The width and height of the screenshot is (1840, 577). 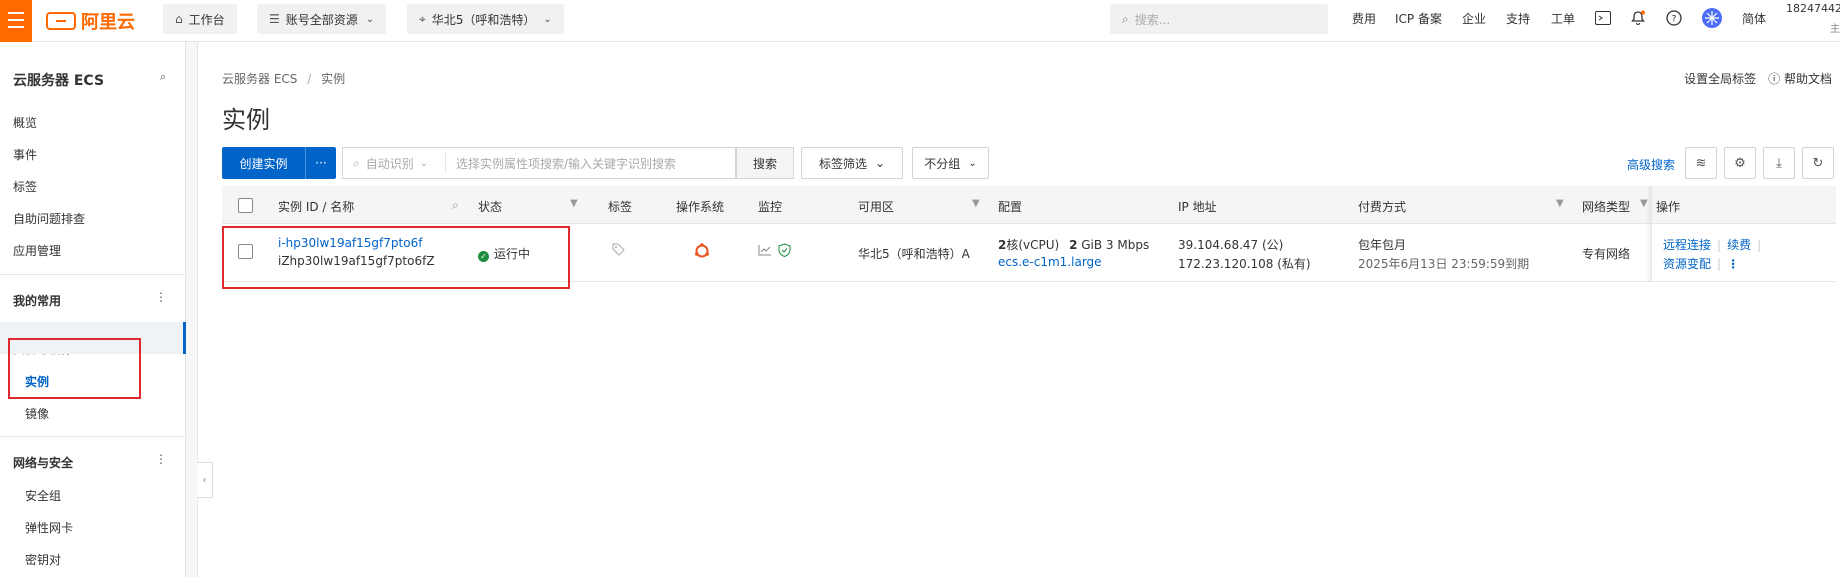 I want to click on instance-type-link: ecs.e-c1m1.large, so click(x=1050, y=262).